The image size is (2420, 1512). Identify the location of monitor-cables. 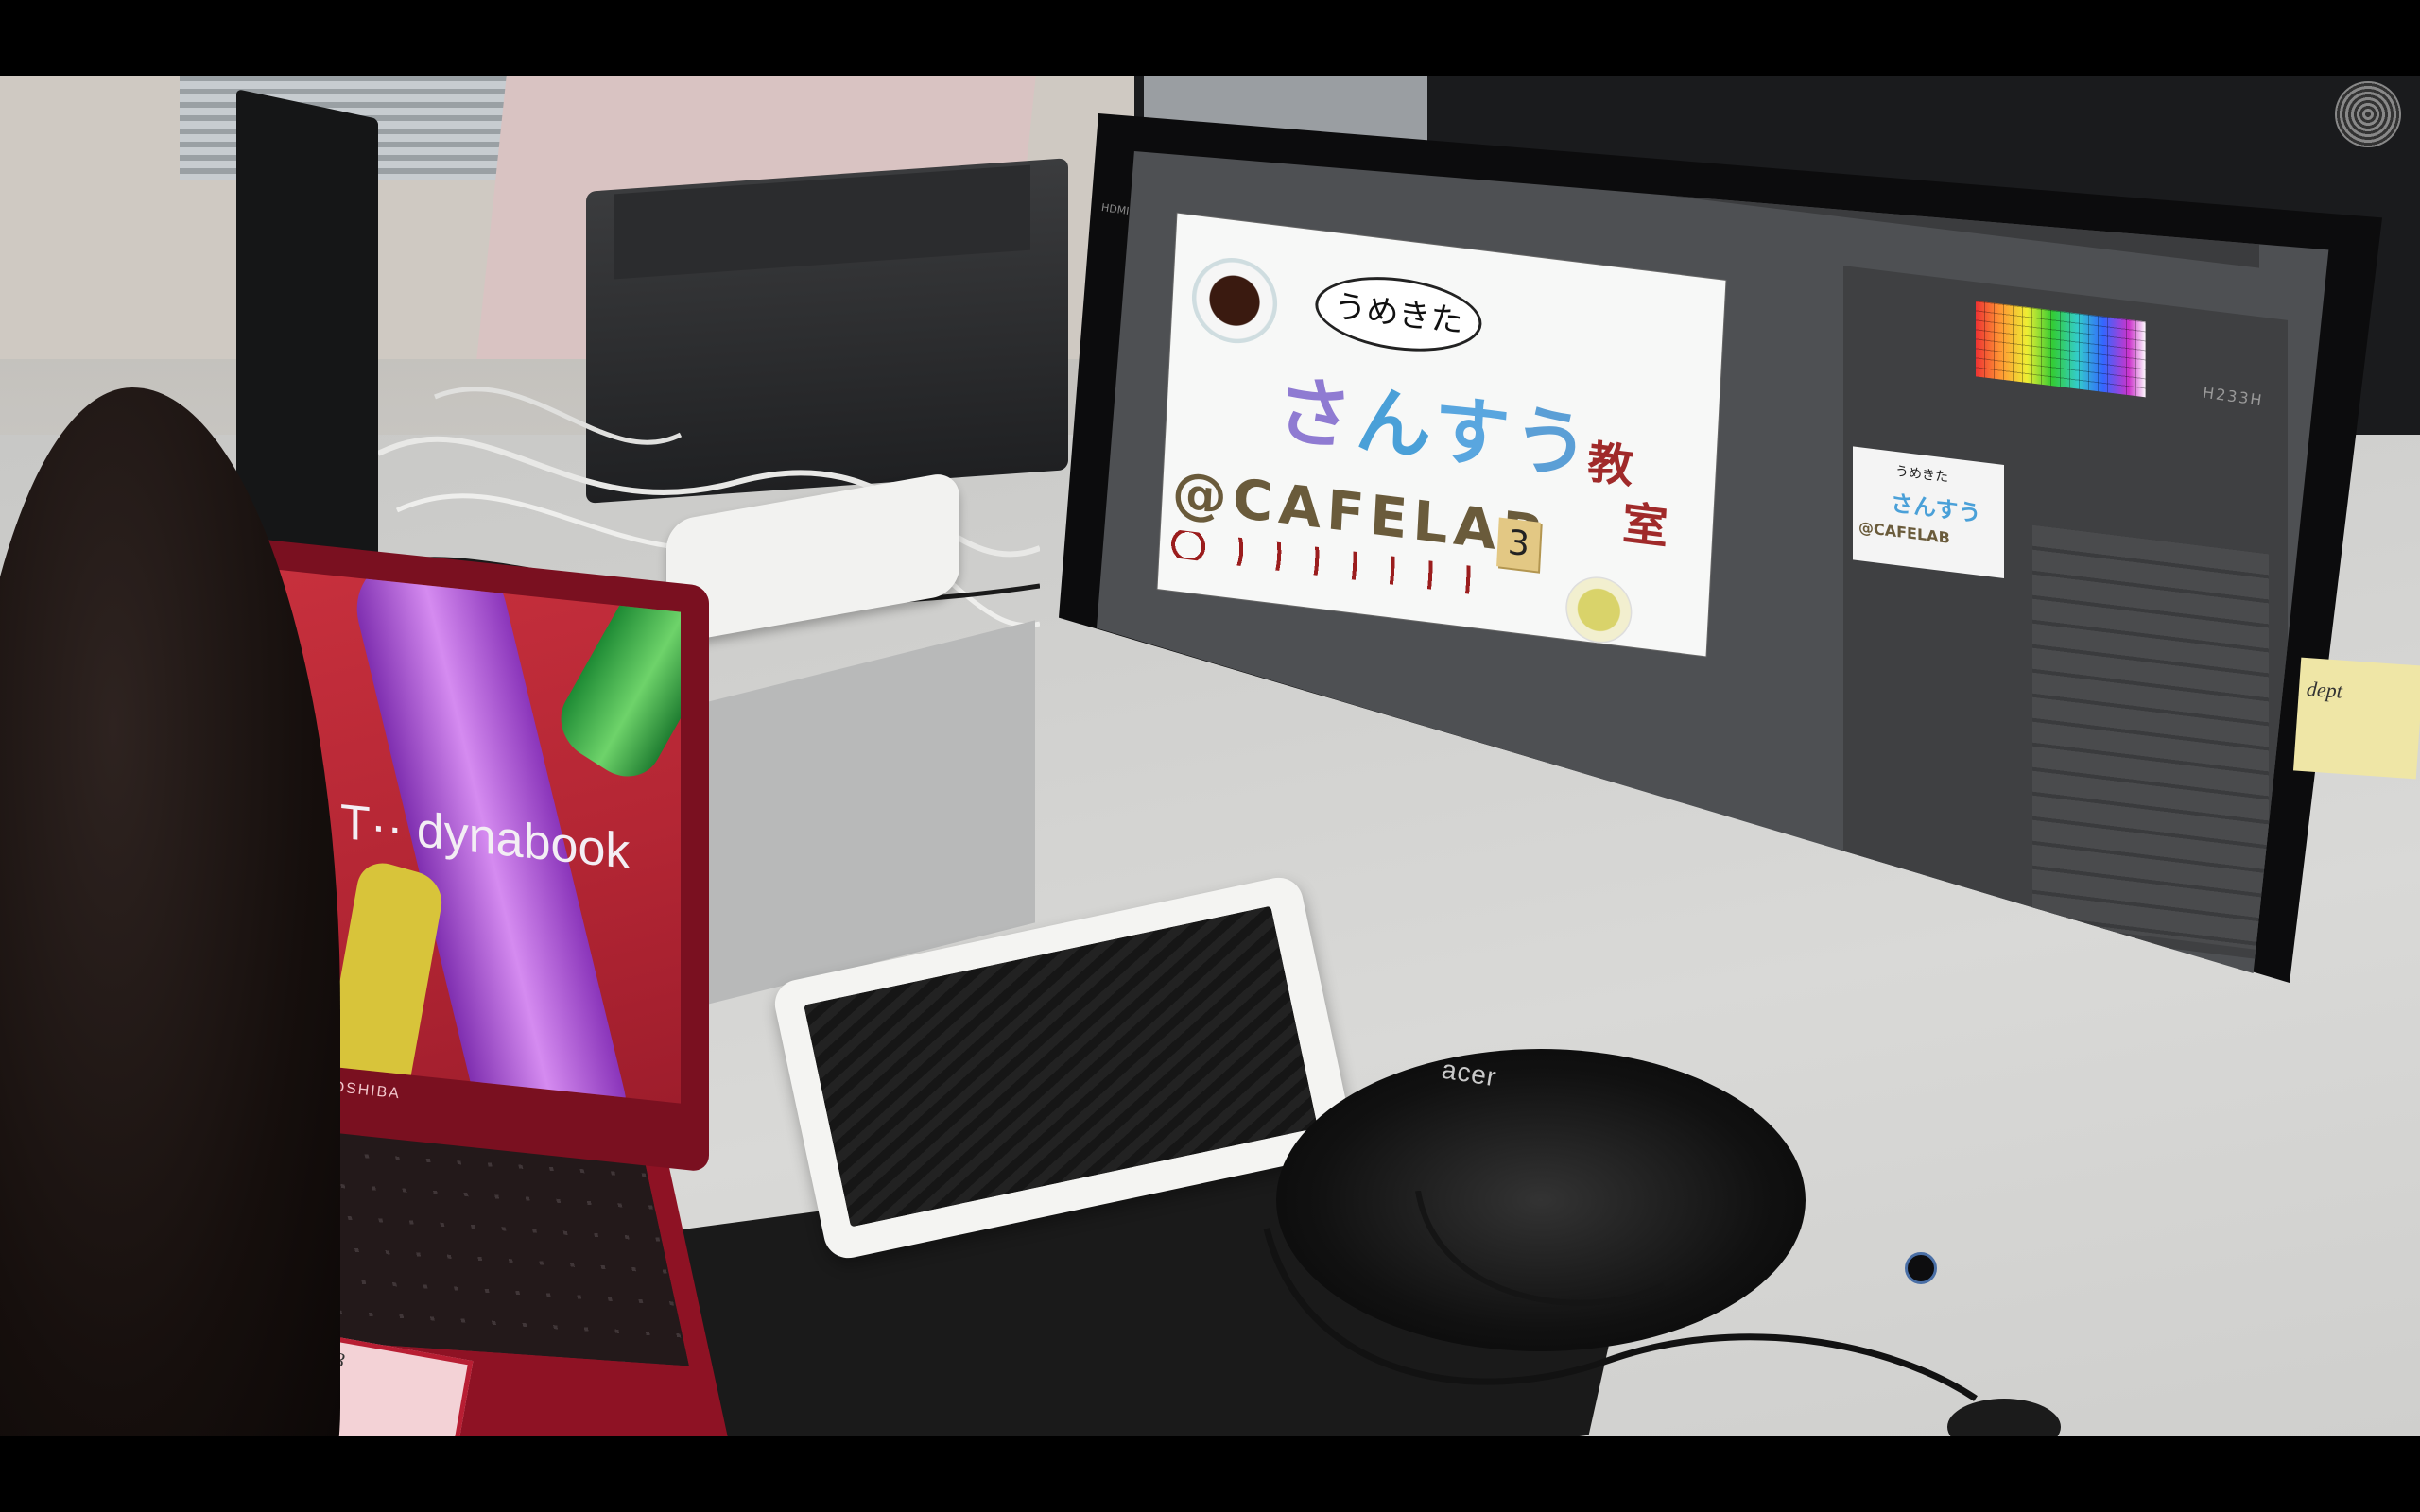
(1620, 1296).